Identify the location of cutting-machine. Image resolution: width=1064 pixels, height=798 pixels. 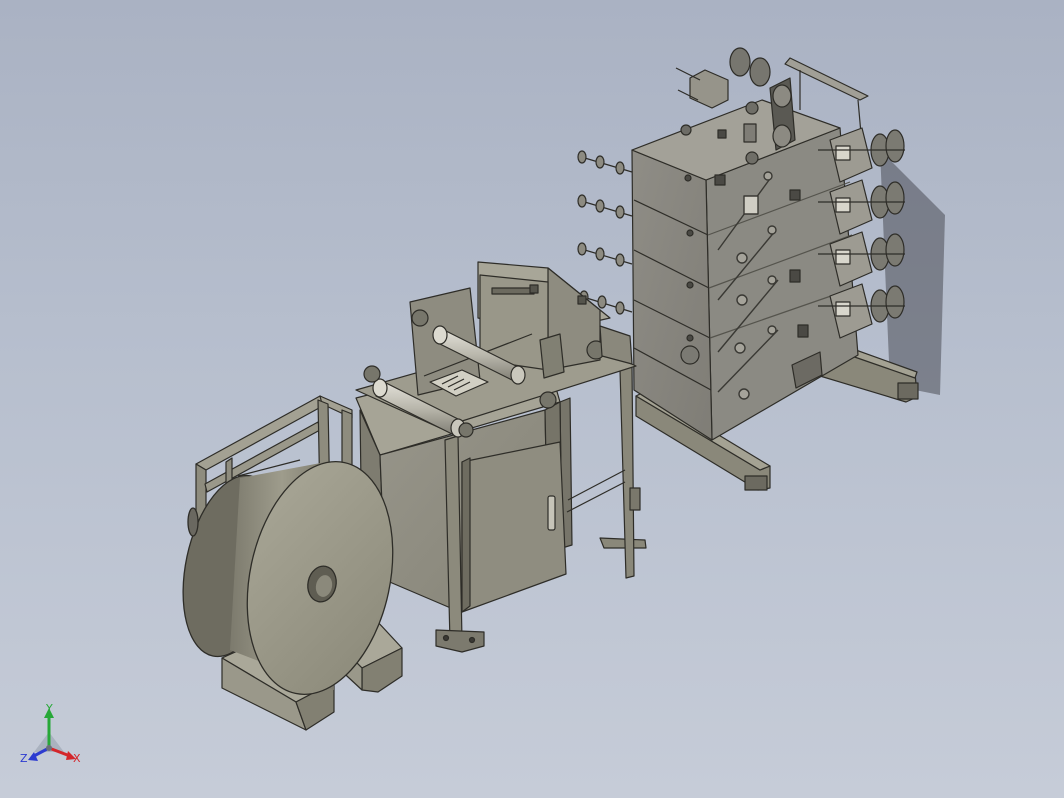
(501, 457).